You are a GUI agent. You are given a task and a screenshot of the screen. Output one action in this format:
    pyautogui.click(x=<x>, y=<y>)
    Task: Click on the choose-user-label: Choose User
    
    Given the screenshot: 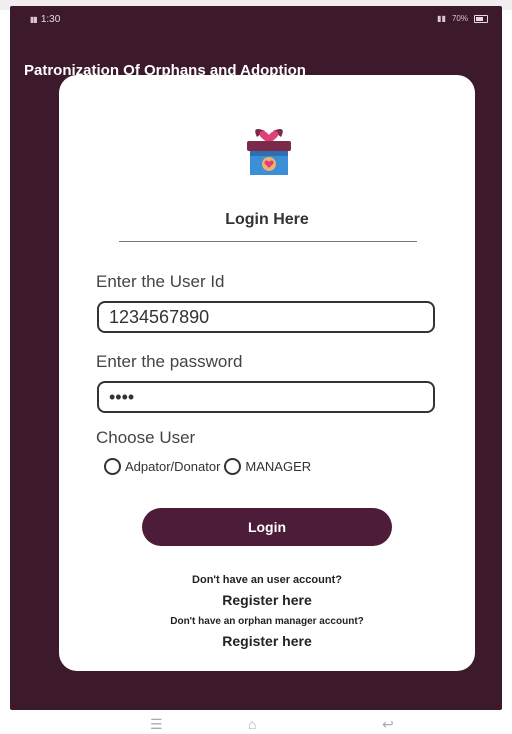 What is the action you would take?
    pyautogui.click(x=146, y=437)
    